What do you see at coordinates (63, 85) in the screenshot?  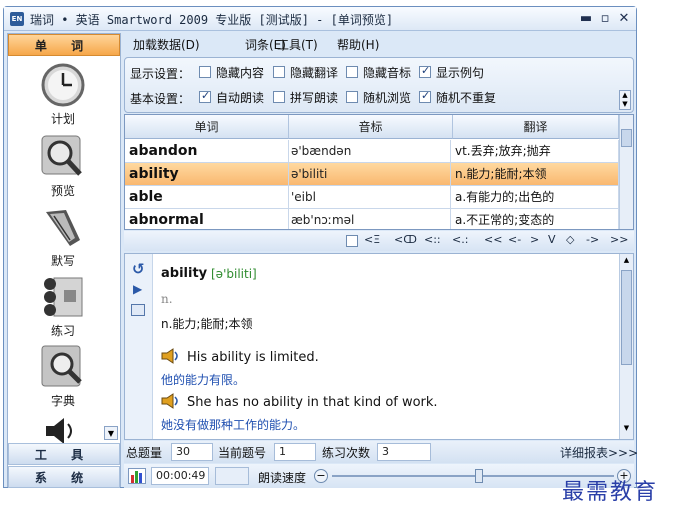 I see `clock-icon` at bounding box center [63, 85].